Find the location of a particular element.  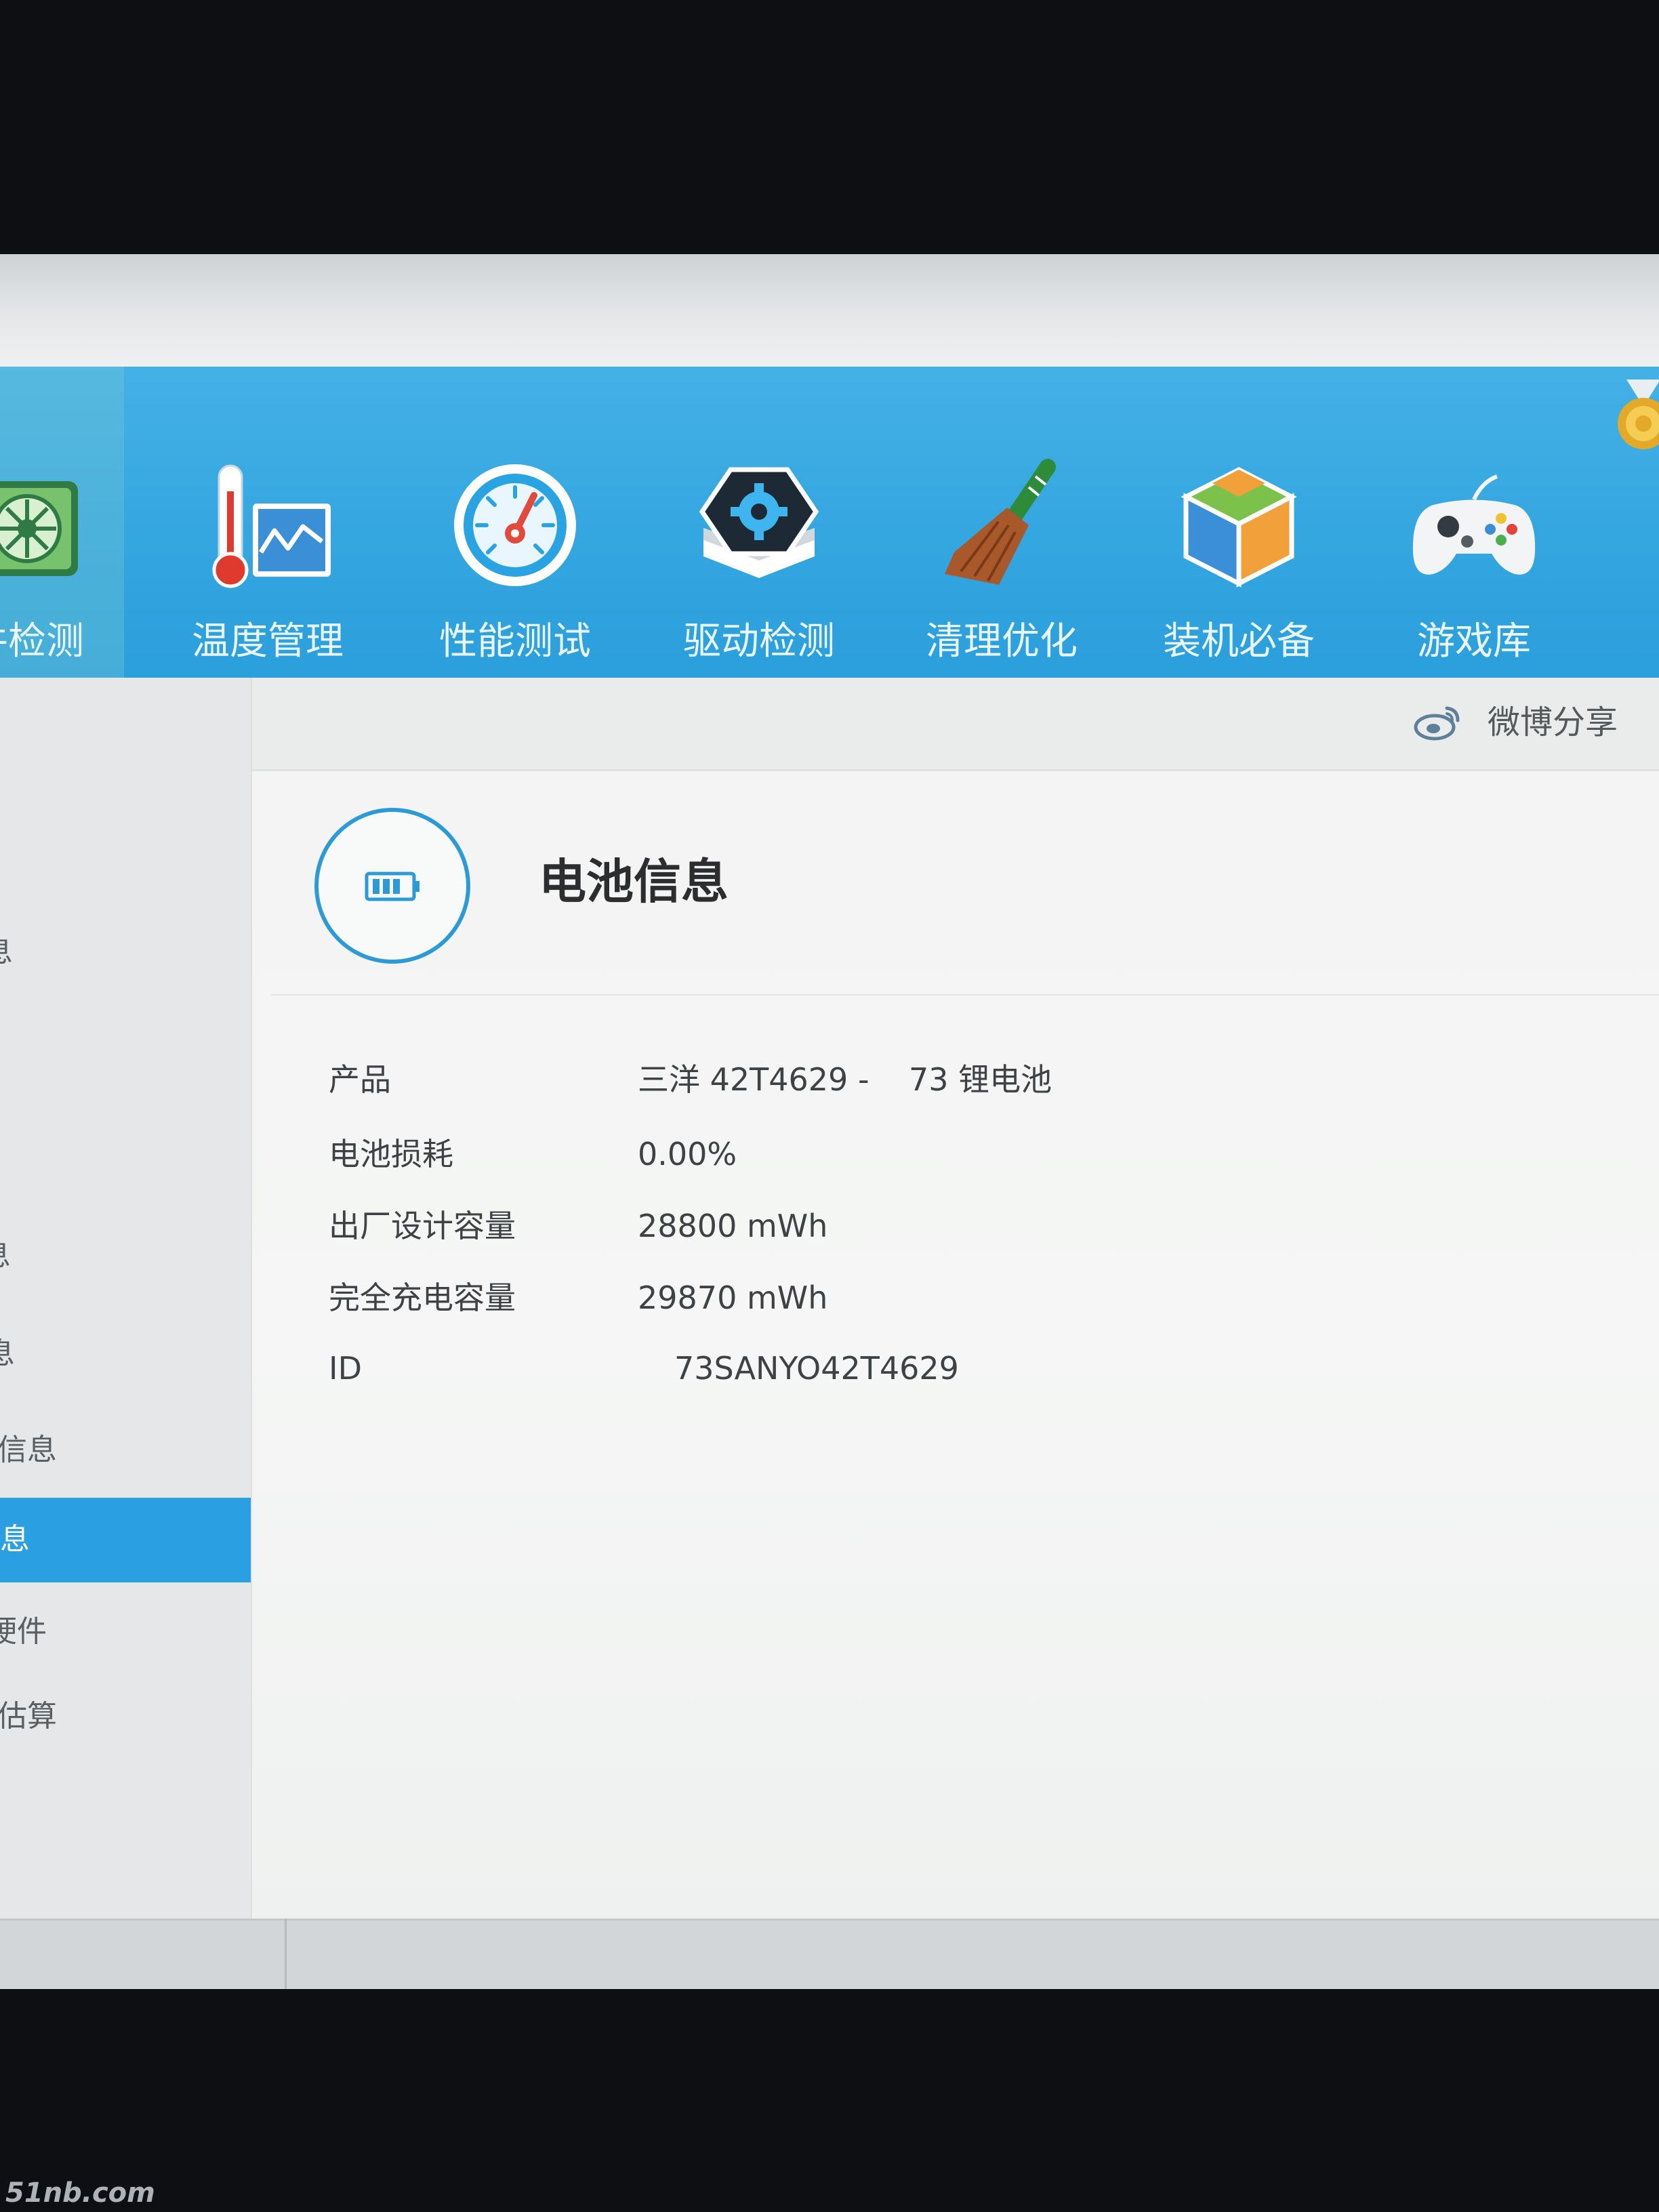

sidebar-item: 信息 is located at coordinates (126, 1450).